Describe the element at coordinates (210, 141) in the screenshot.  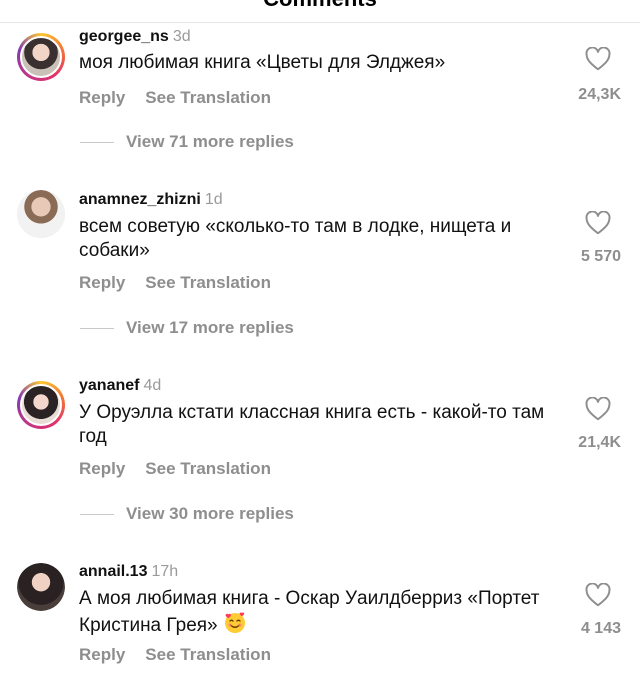
I see `view-replies-label: View 71 more replies` at that location.